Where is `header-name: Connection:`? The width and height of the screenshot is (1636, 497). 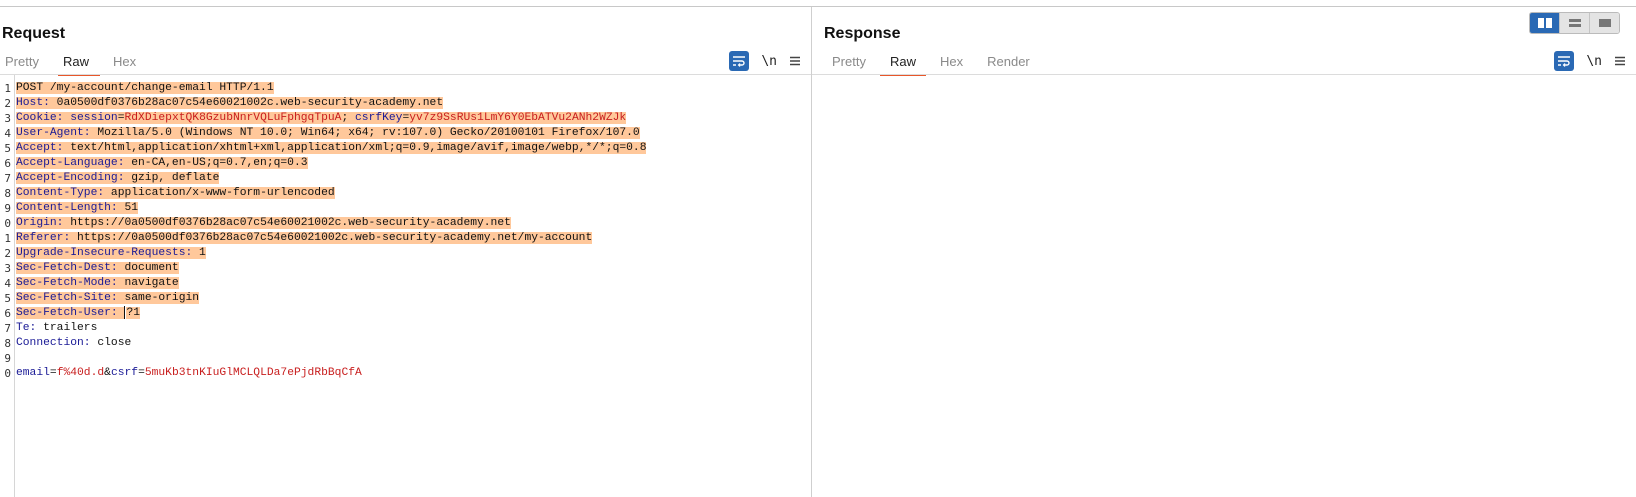
header-name: Connection: is located at coordinates (53, 343).